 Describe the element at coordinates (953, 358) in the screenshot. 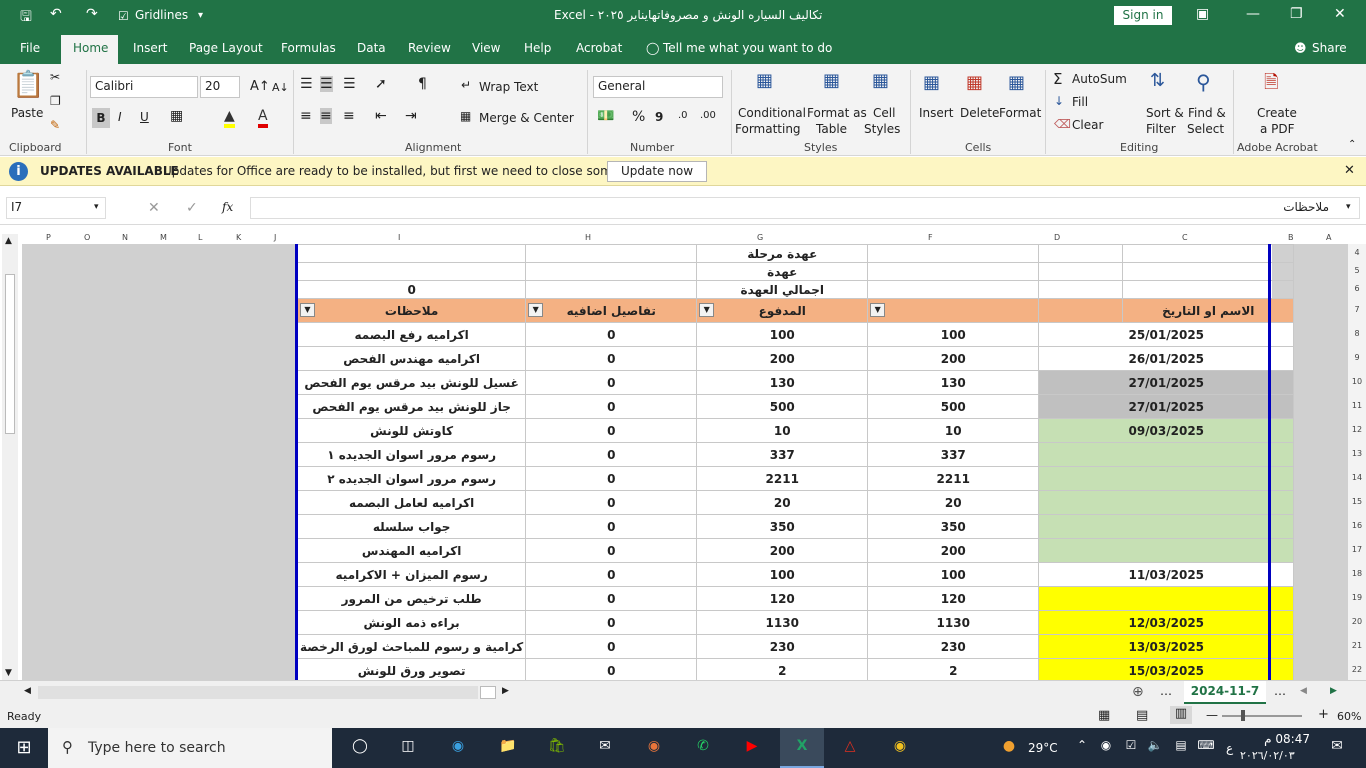

I see `amount-cell: 200` at that location.